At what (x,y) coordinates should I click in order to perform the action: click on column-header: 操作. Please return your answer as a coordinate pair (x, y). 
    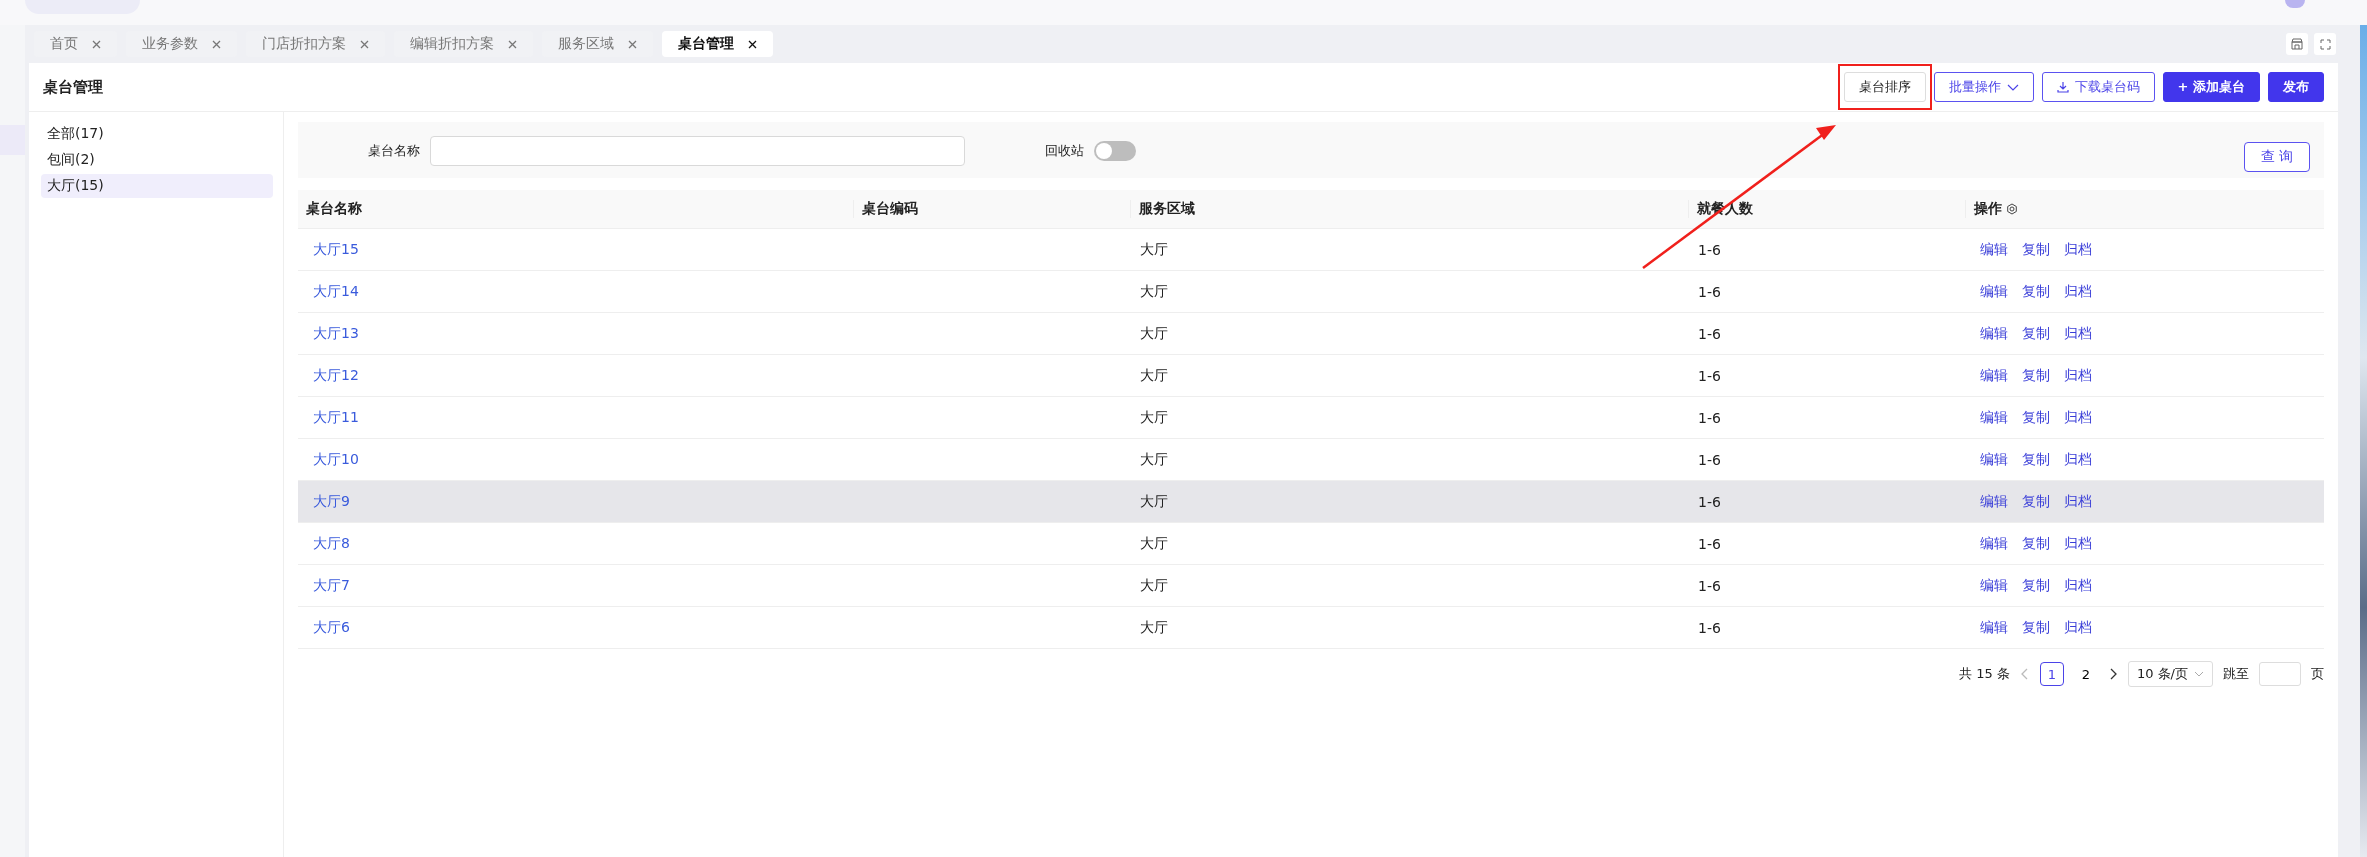
    Looking at the image, I should click on (2144, 209).